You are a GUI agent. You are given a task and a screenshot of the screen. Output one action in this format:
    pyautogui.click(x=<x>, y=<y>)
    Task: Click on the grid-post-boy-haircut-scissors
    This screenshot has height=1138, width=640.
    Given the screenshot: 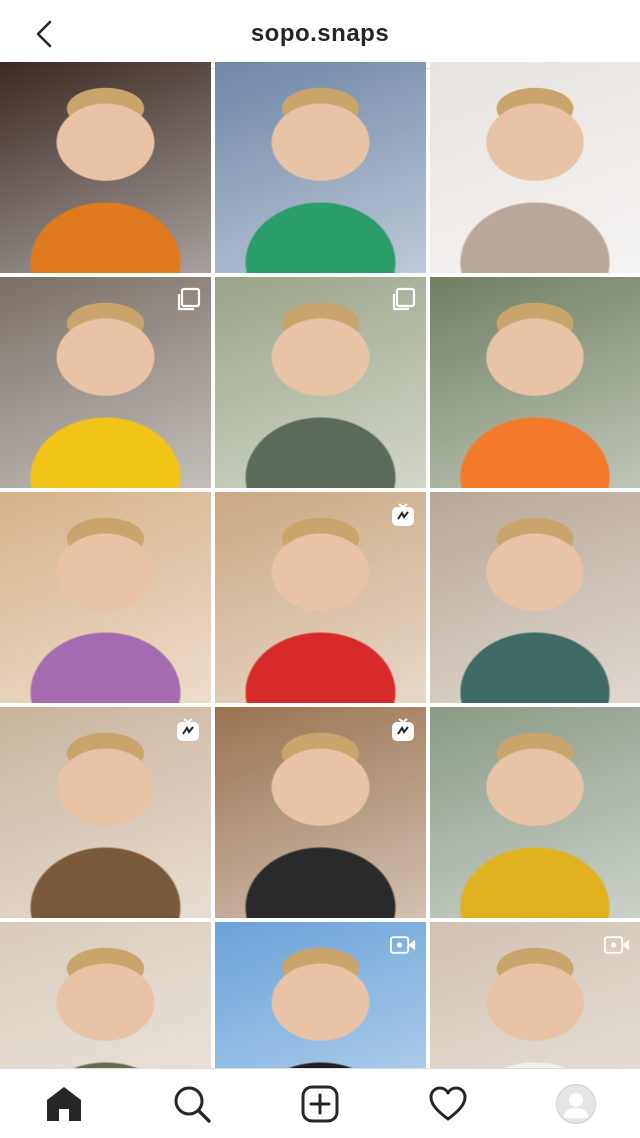 What is the action you would take?
    pyautogui.click(x=105, y=812)
    